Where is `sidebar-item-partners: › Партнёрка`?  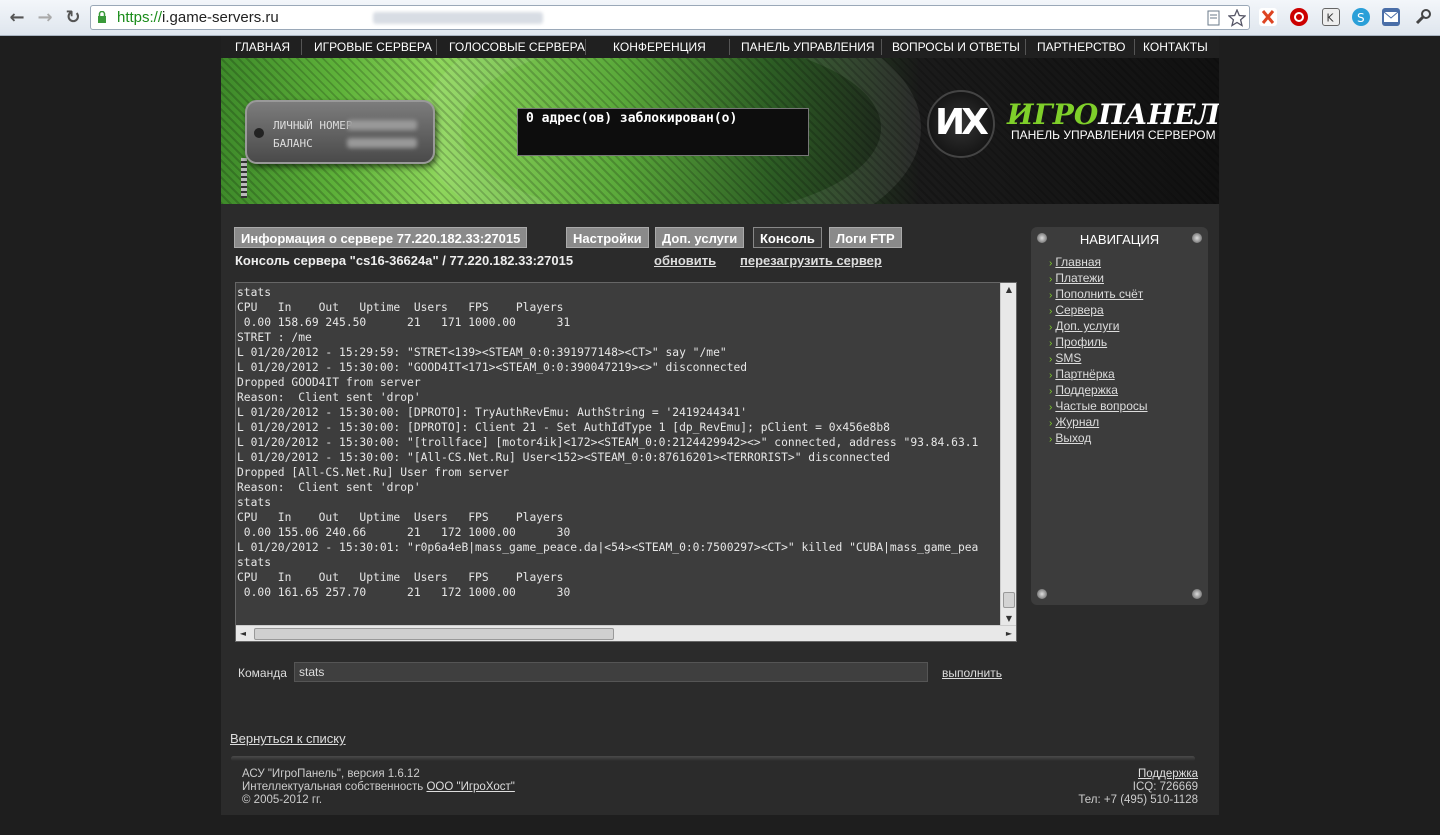 sidebar-item-partners: › Партнёрка is located at coordinates (1098, 375).